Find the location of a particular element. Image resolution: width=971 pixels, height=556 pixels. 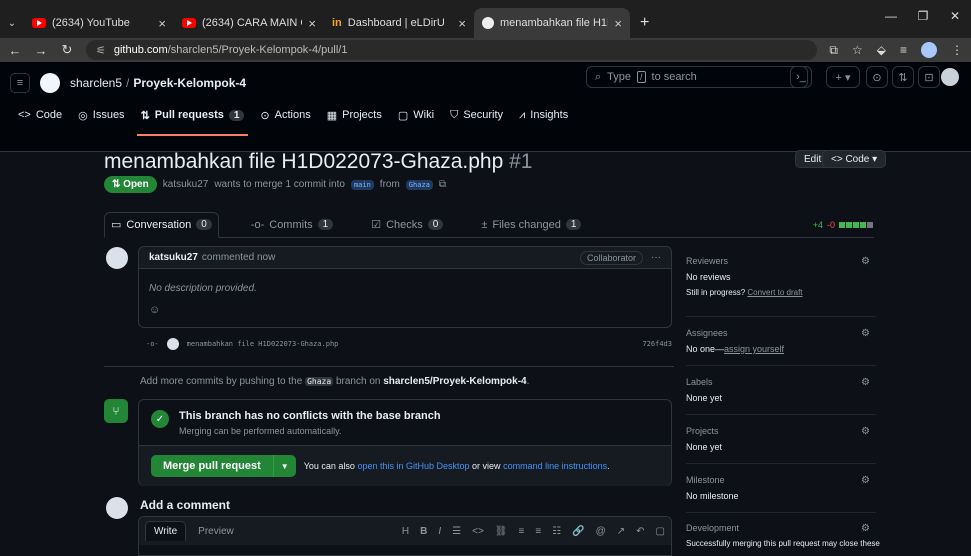

merge-period: . is located at coordinates (608, 466).